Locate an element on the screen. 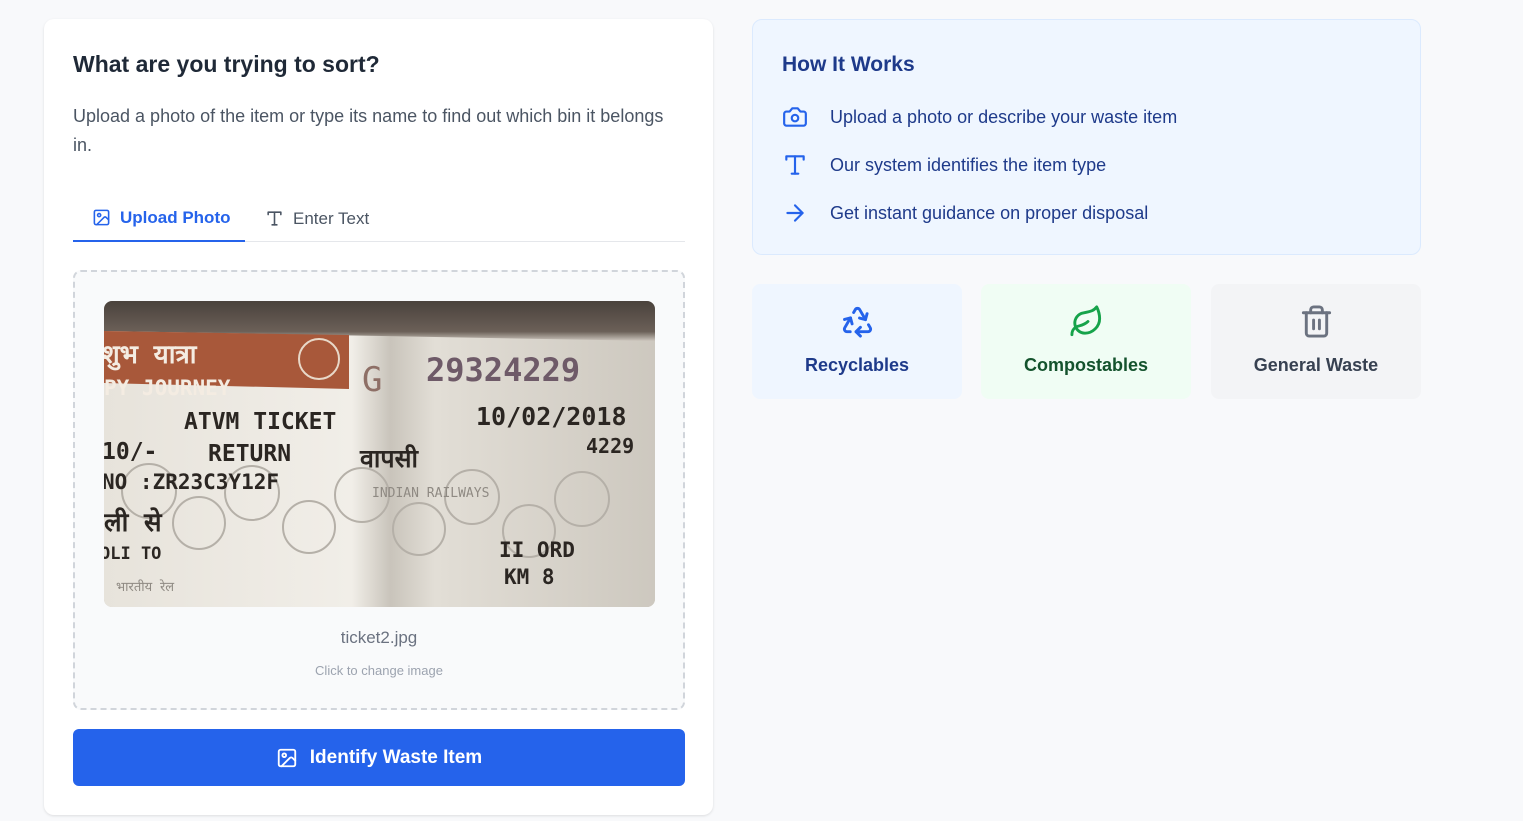  photo-class: II ORD is located at coordinates (537, 550).